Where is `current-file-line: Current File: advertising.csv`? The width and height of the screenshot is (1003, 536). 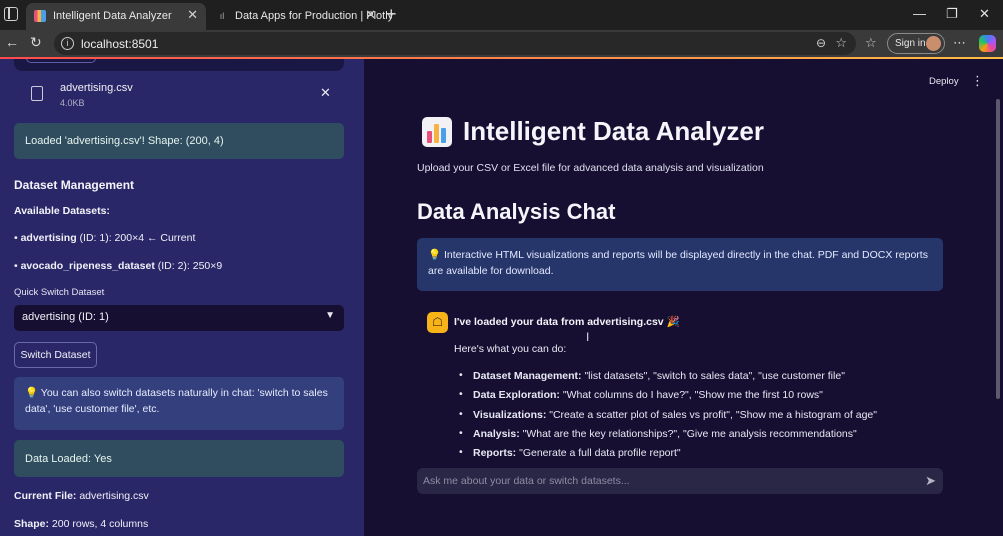 current-file-line: Current File: advertising.csv is located at coordinates (81, 496).